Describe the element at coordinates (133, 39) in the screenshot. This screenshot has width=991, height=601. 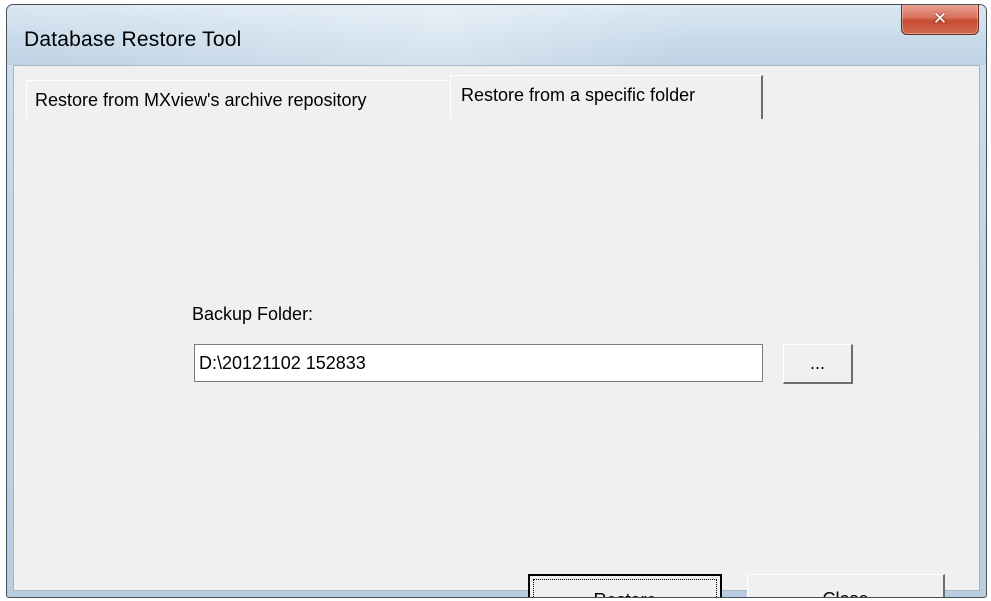
I see `window-title: Database Restore Tool` at that location.